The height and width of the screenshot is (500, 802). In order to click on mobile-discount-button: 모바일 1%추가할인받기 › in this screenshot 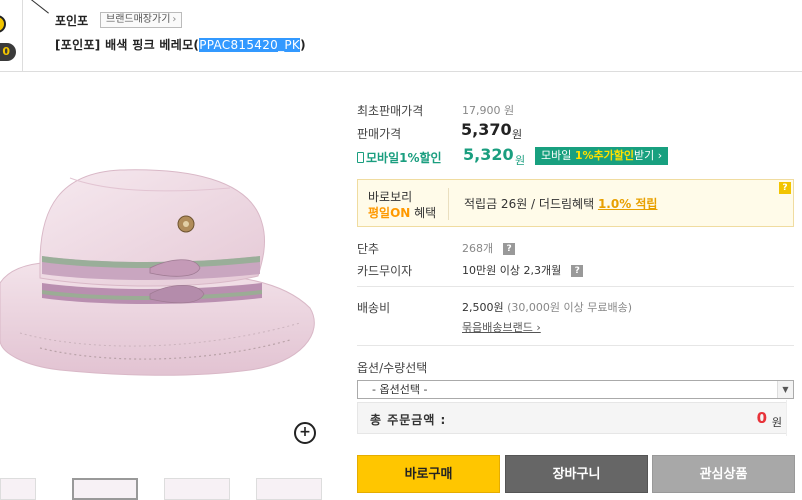, I will do `click(602, 156)`.